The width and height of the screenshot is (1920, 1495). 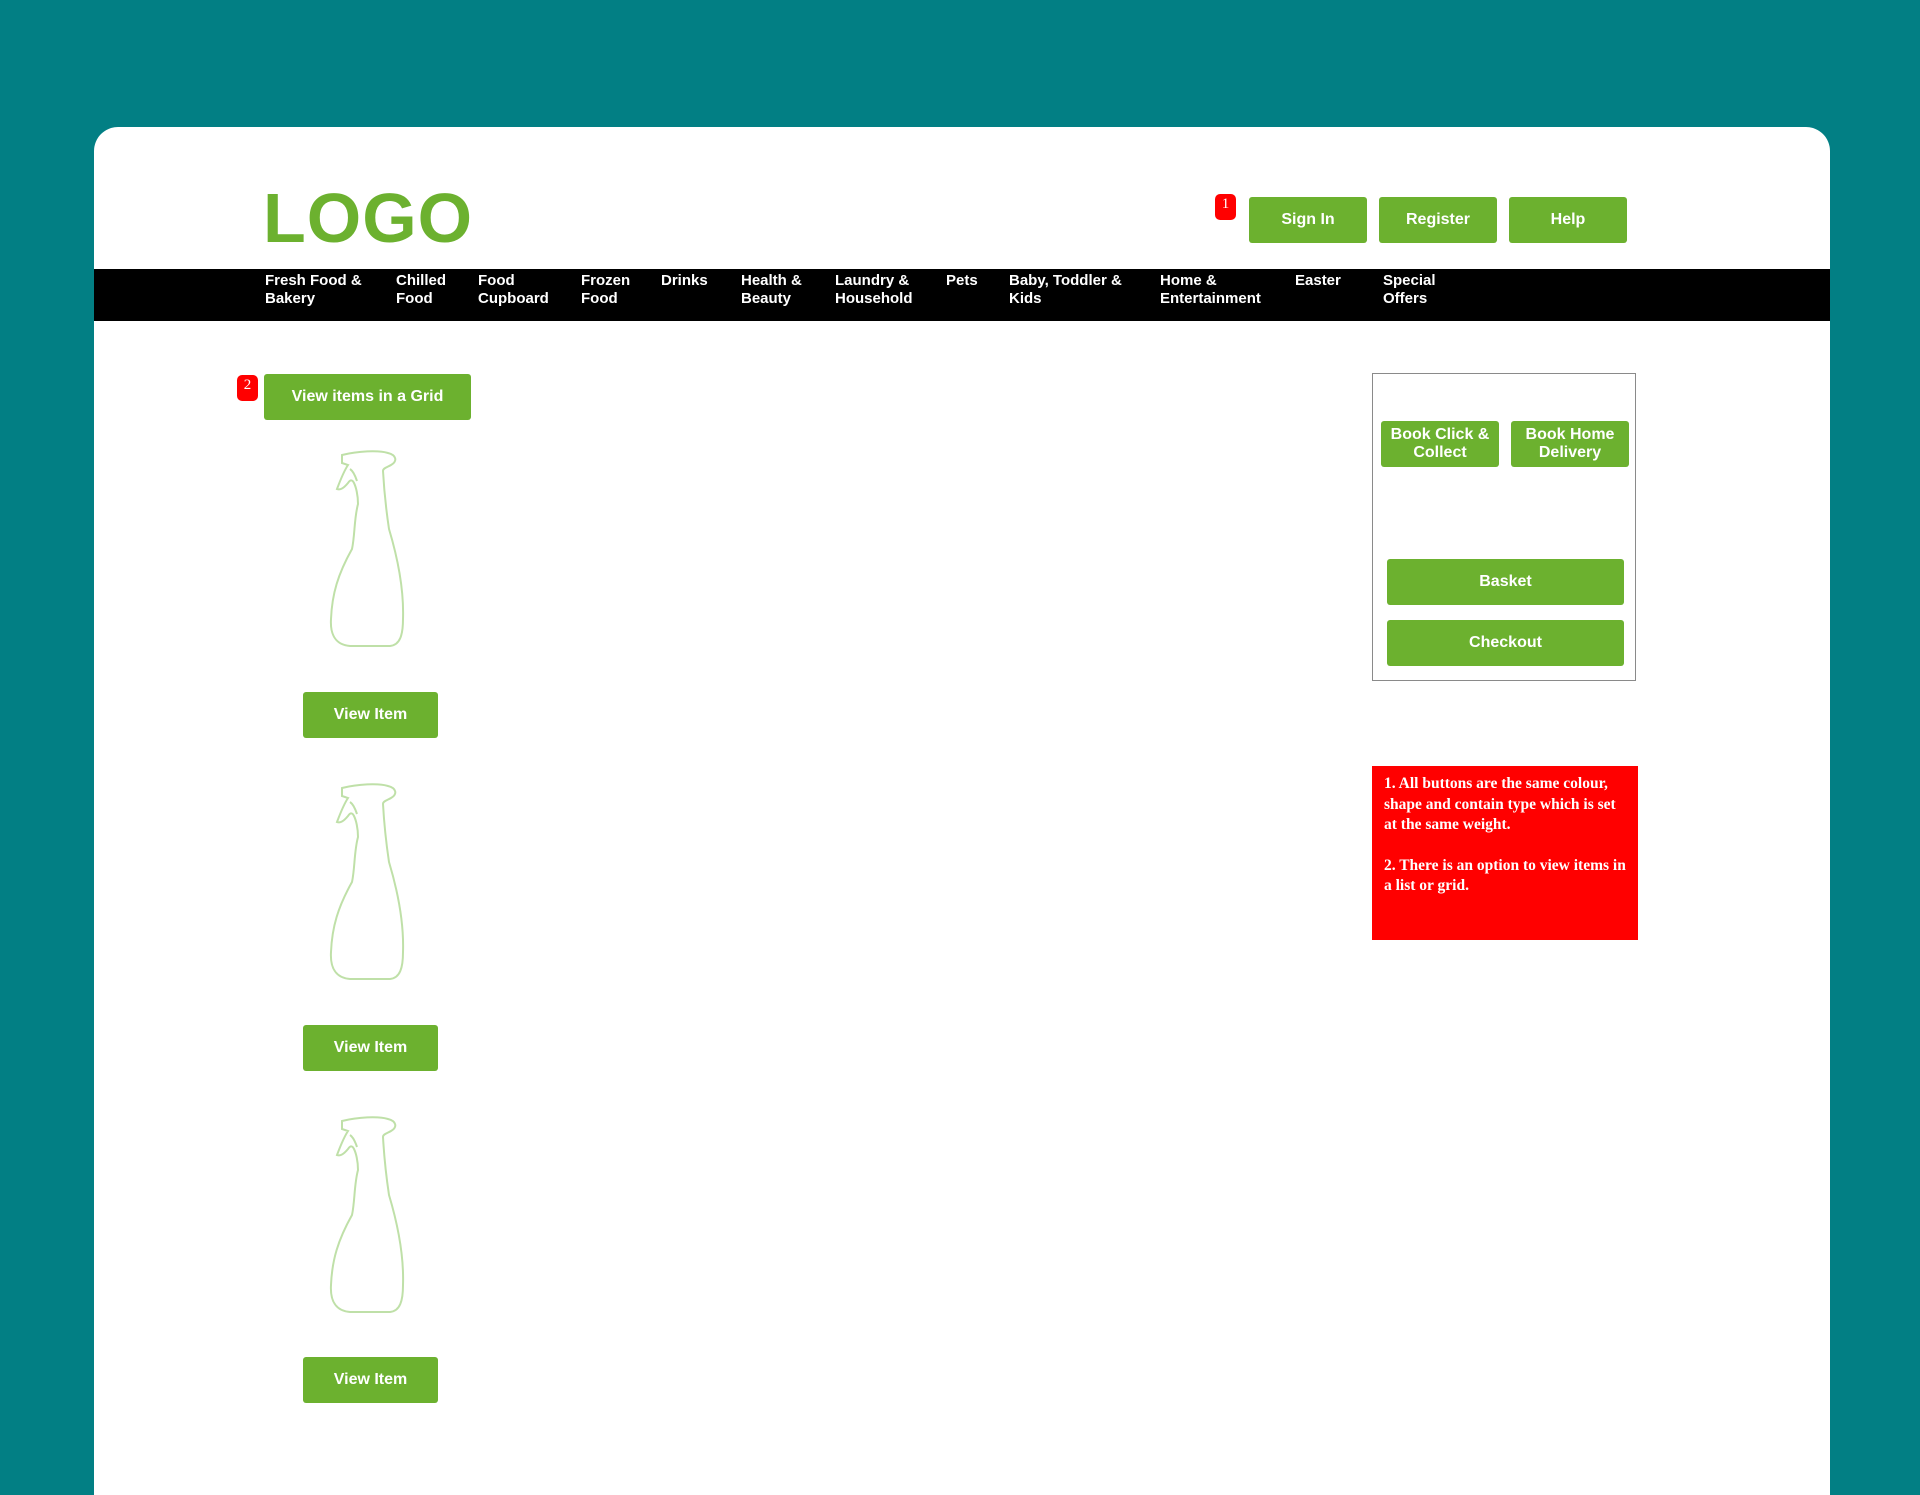 What do you see at coordinates (1440, 444) in the screenshot?
I see `book-click-collect-button: Book Click & Collect` at bounding box center [1440, 444].